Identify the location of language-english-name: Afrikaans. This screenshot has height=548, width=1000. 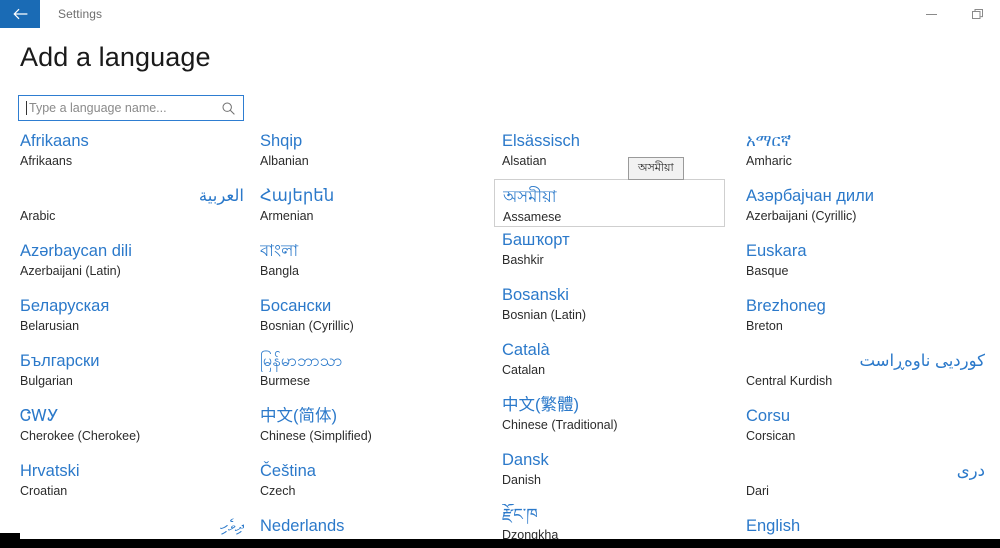
(46, 161).